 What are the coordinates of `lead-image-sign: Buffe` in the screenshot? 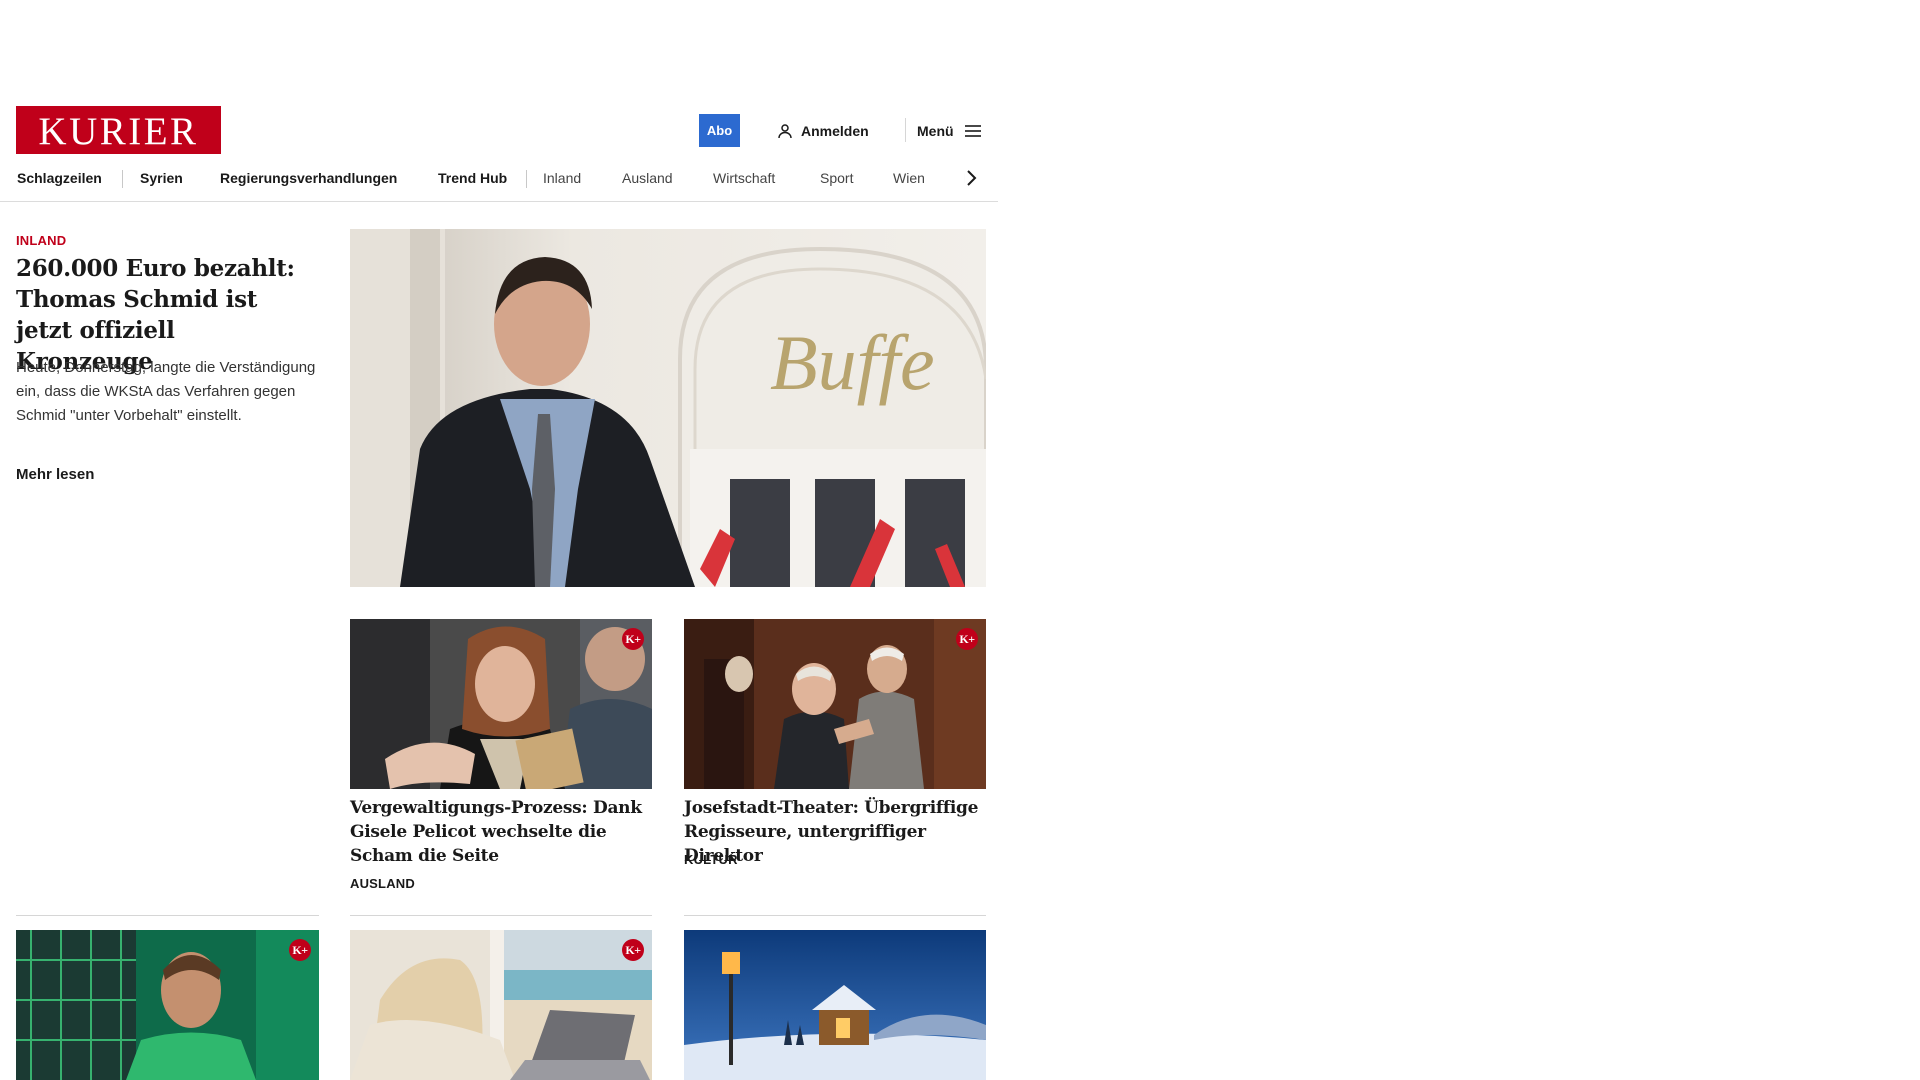 It's located at (852, 362).